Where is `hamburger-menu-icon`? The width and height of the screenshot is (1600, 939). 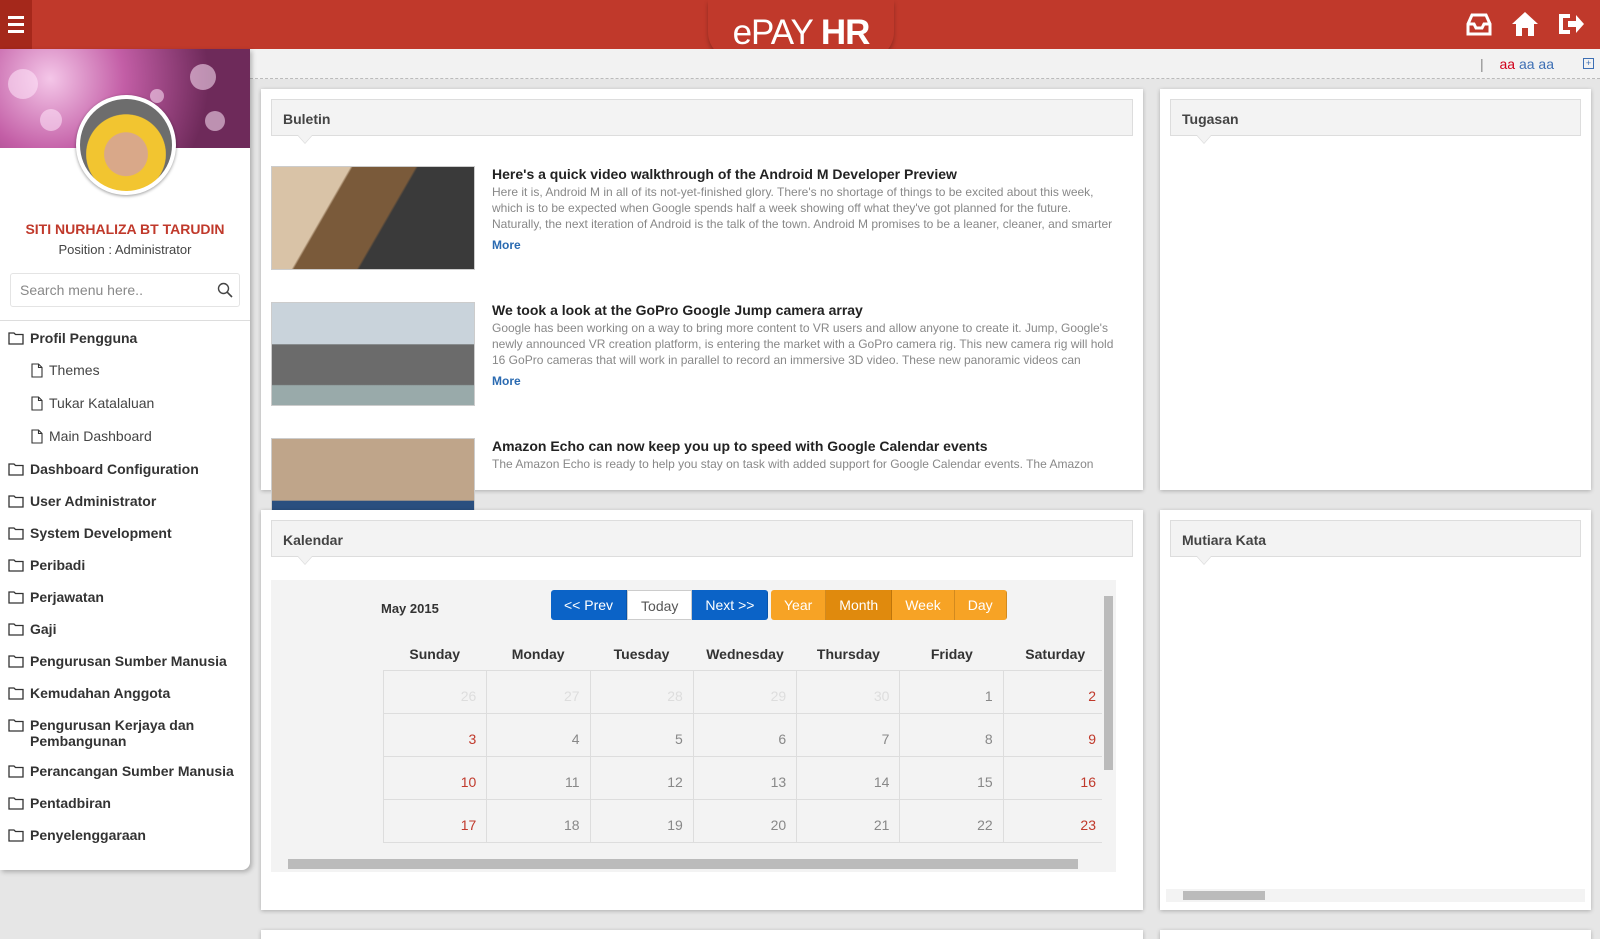
hamburger-menu-icon is located at coordinates (16, 24).